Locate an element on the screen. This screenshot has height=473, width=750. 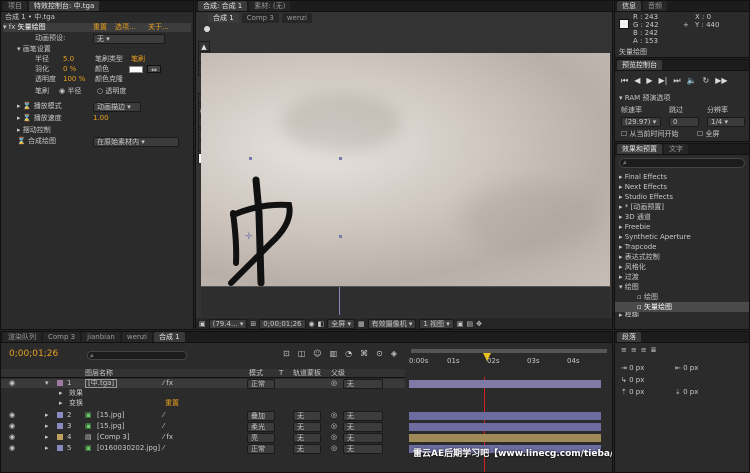
tab-render-queue: 渲染队列 is located at coordinates (22, 337).